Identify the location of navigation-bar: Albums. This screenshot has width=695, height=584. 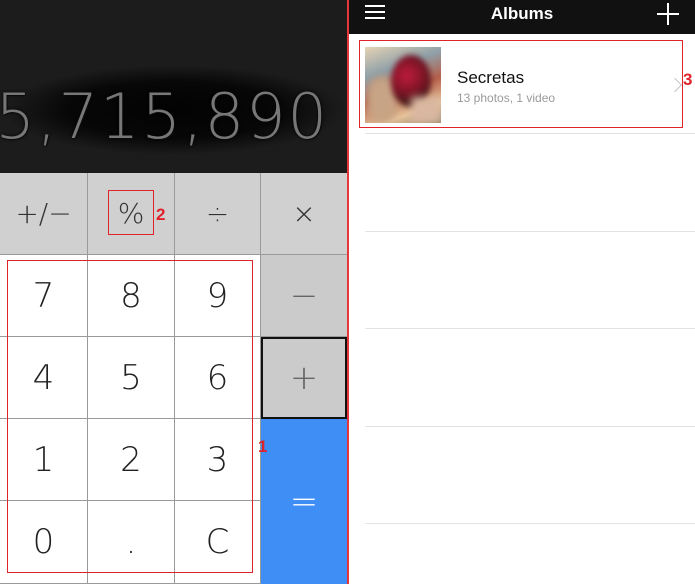
(522, 17).